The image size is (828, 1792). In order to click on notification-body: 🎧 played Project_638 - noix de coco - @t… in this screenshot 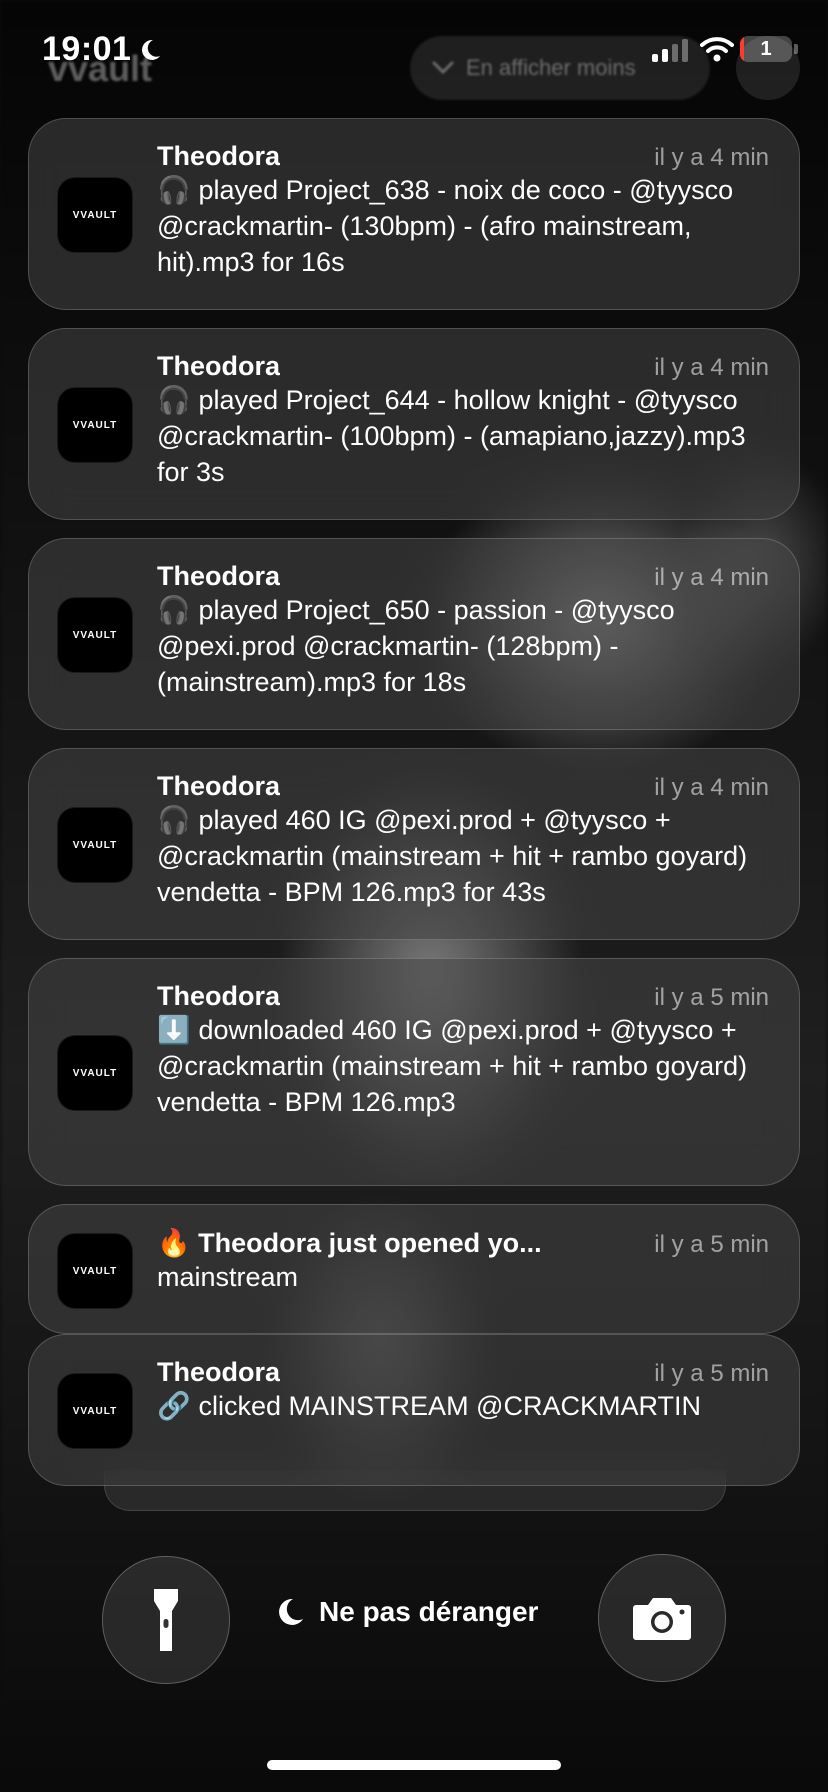, I will do `click(463, 226)`.